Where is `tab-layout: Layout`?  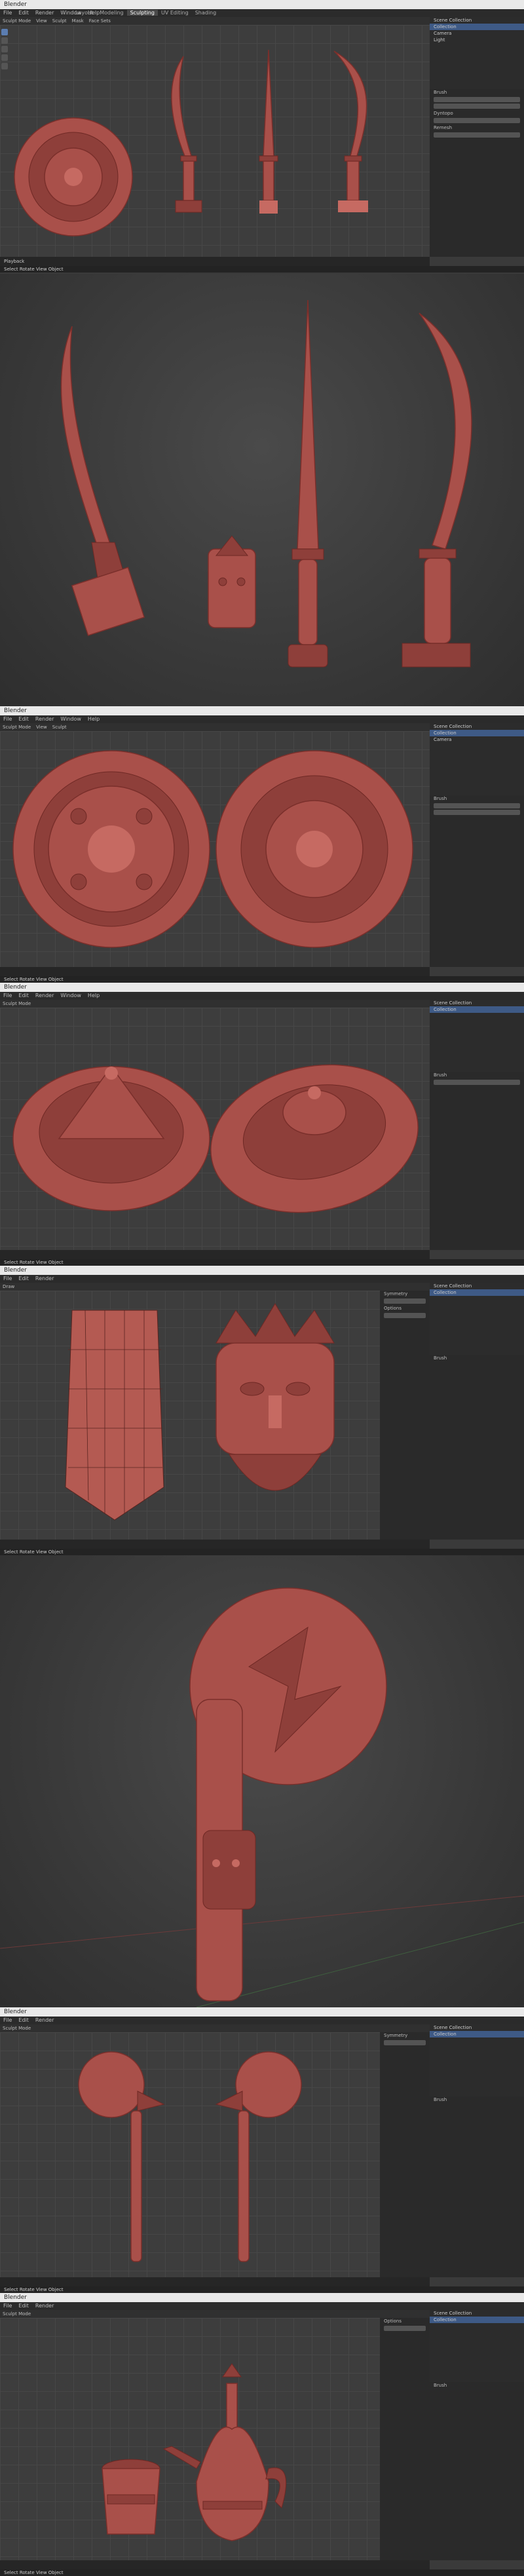 tab-layout: Layout is located at coordinates (84, 13).